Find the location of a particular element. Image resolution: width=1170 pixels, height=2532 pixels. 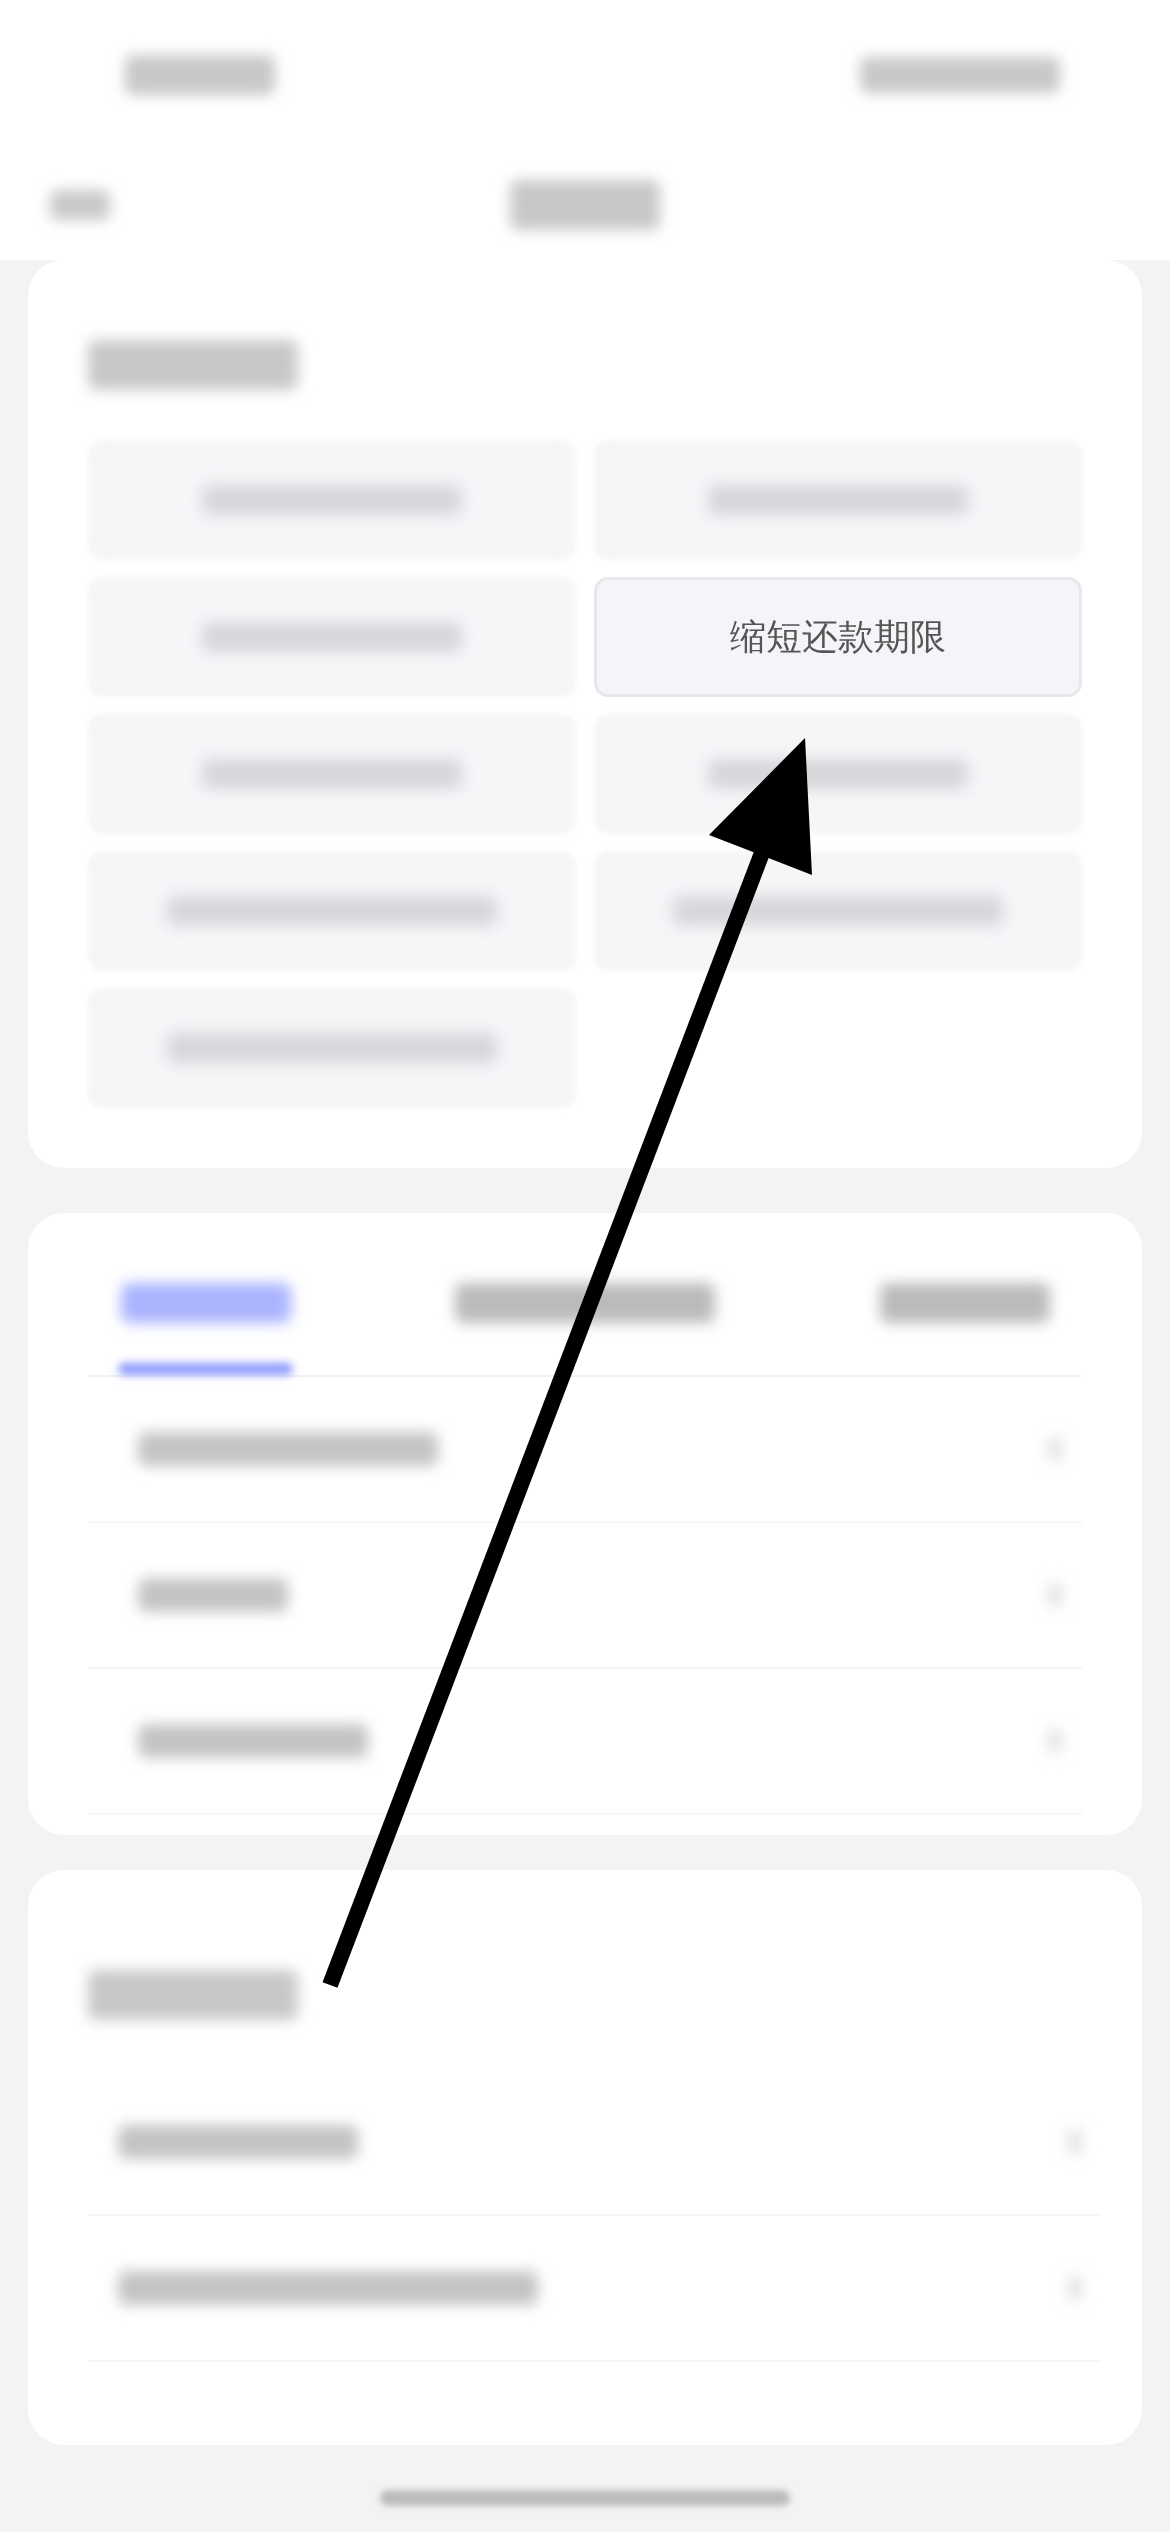

blurred-back-icon is located at coordinates (80, 205).